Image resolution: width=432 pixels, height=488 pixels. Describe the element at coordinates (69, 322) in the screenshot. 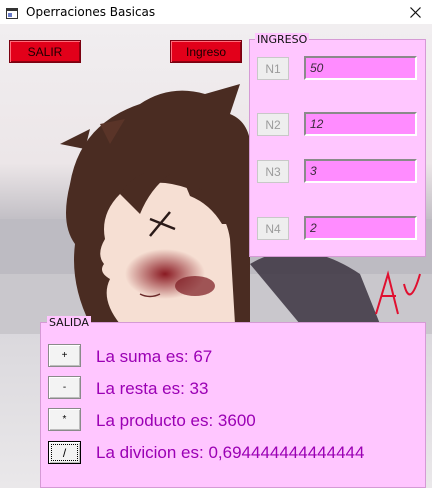

I see `salida-legend: SALIDA` at that location.